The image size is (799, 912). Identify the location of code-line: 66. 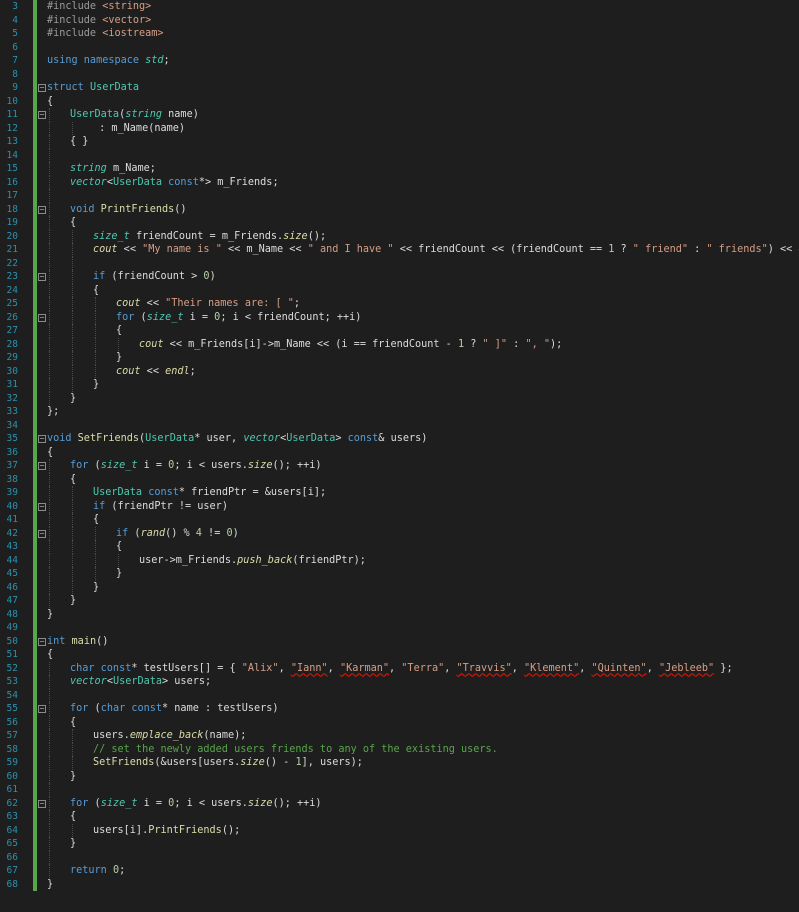
(399, 857).